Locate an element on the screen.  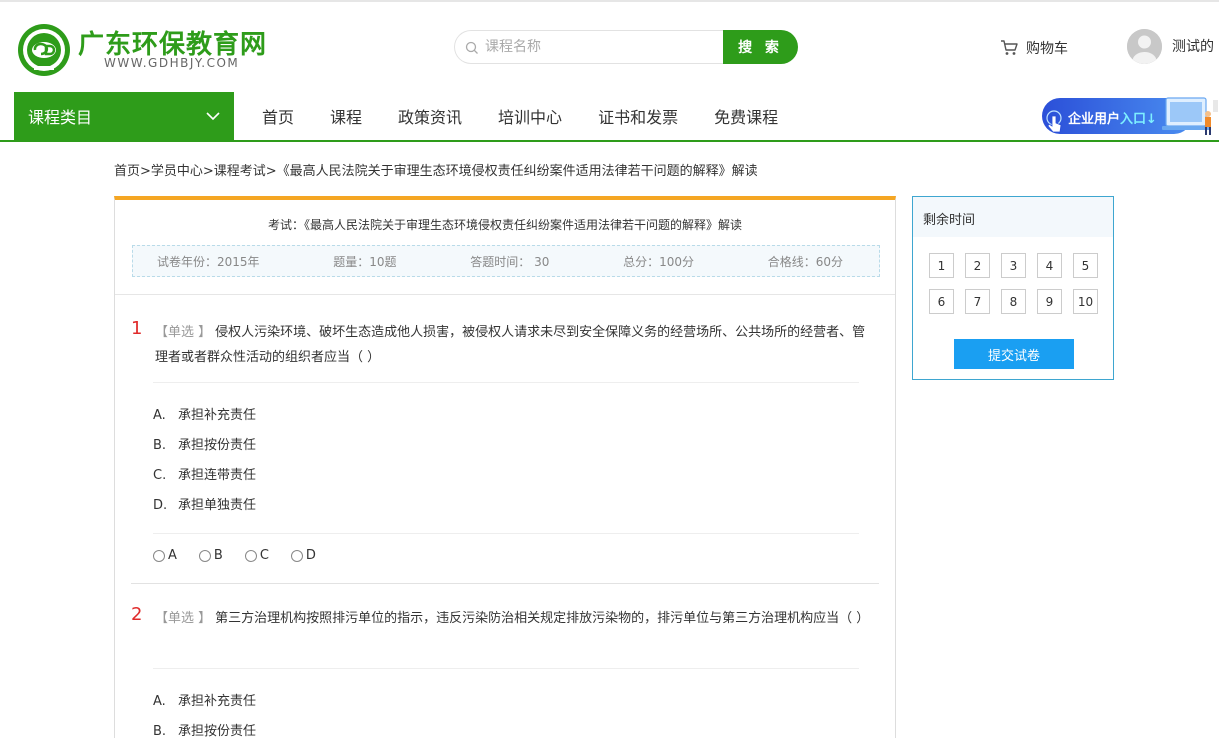
cart-link: 购物车 is located at coordinates (1034, 48).